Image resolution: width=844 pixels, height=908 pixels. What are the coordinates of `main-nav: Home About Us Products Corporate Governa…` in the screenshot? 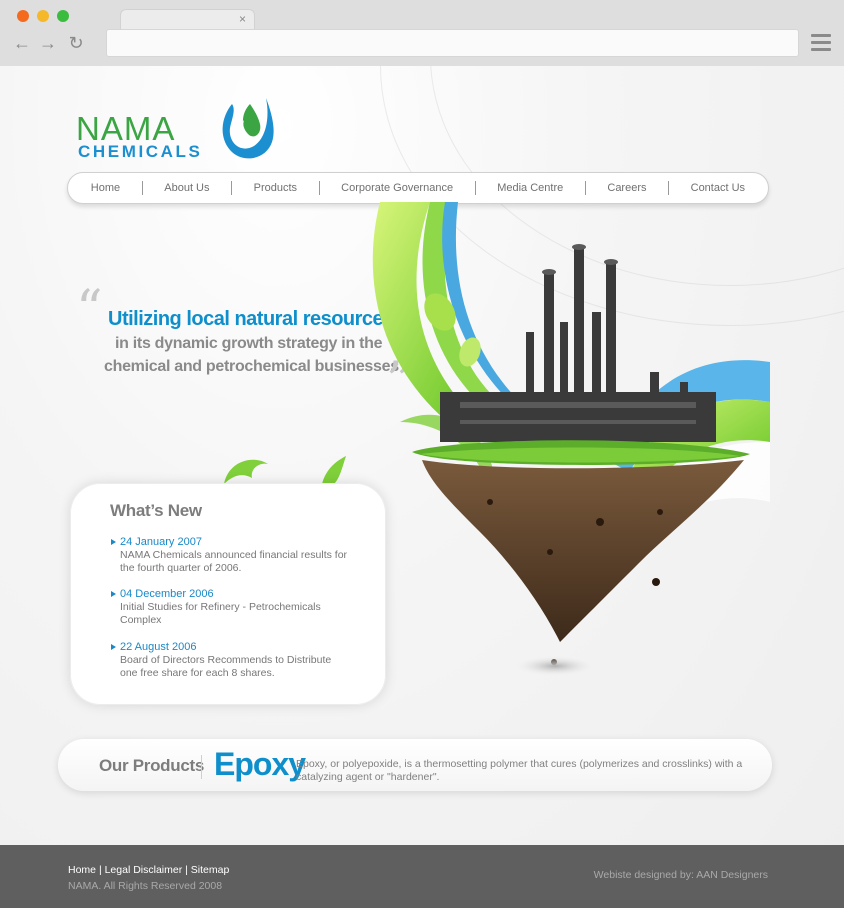 It's located at (418, 188).